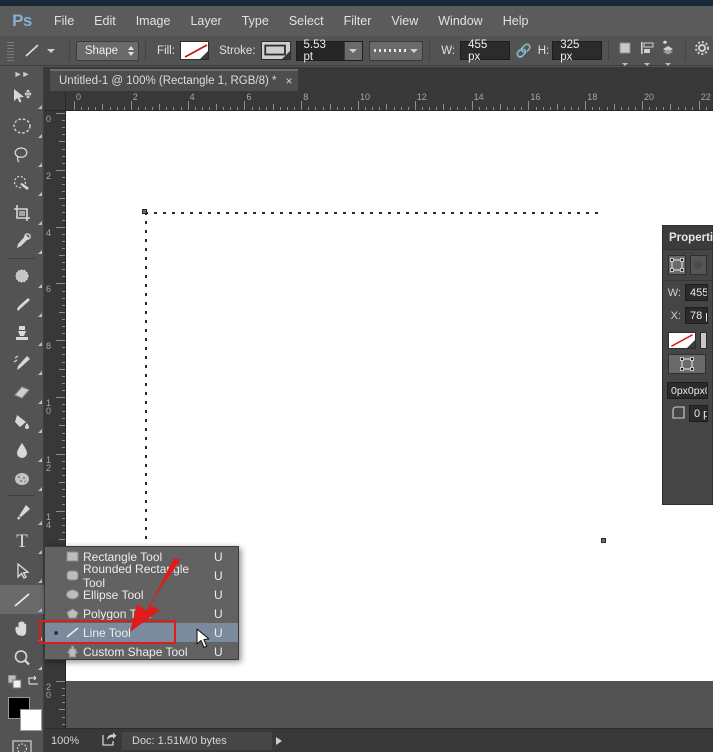 This screenshot has height=752, width=713. What do you see at coordinates (460, 21) in the screenshot?
I see `menu-window: Window` at bounding box center [460, 21].